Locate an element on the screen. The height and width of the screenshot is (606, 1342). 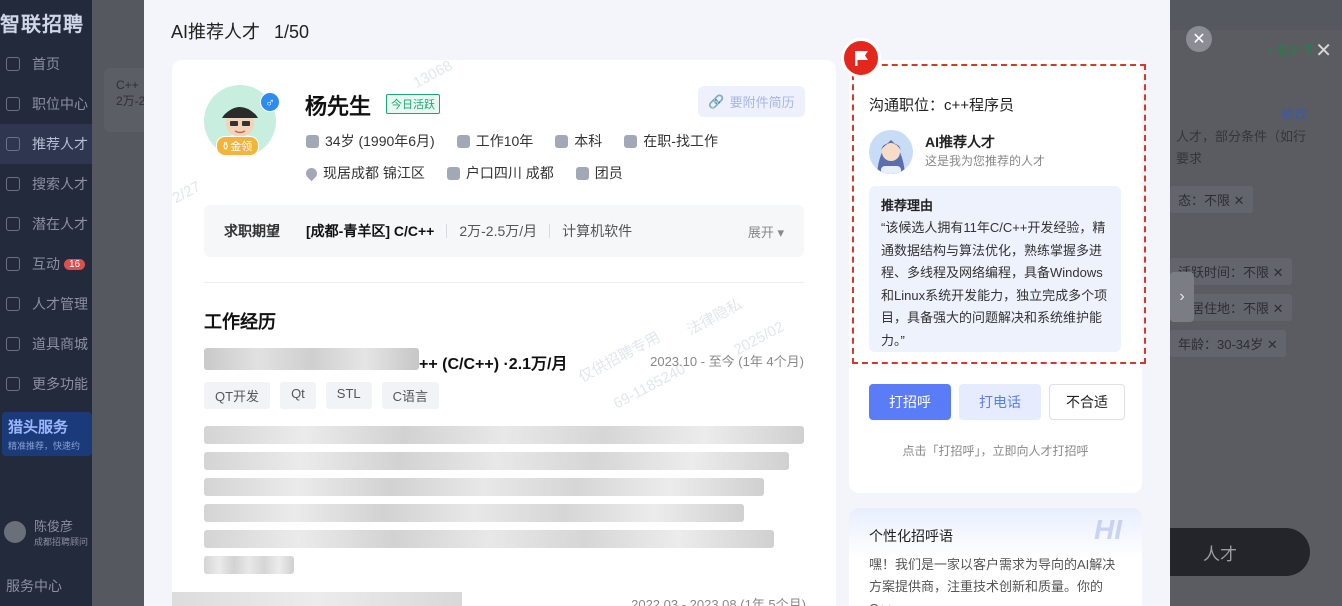
candidate-counter: 1/50 is located at coordinates (292, 32).